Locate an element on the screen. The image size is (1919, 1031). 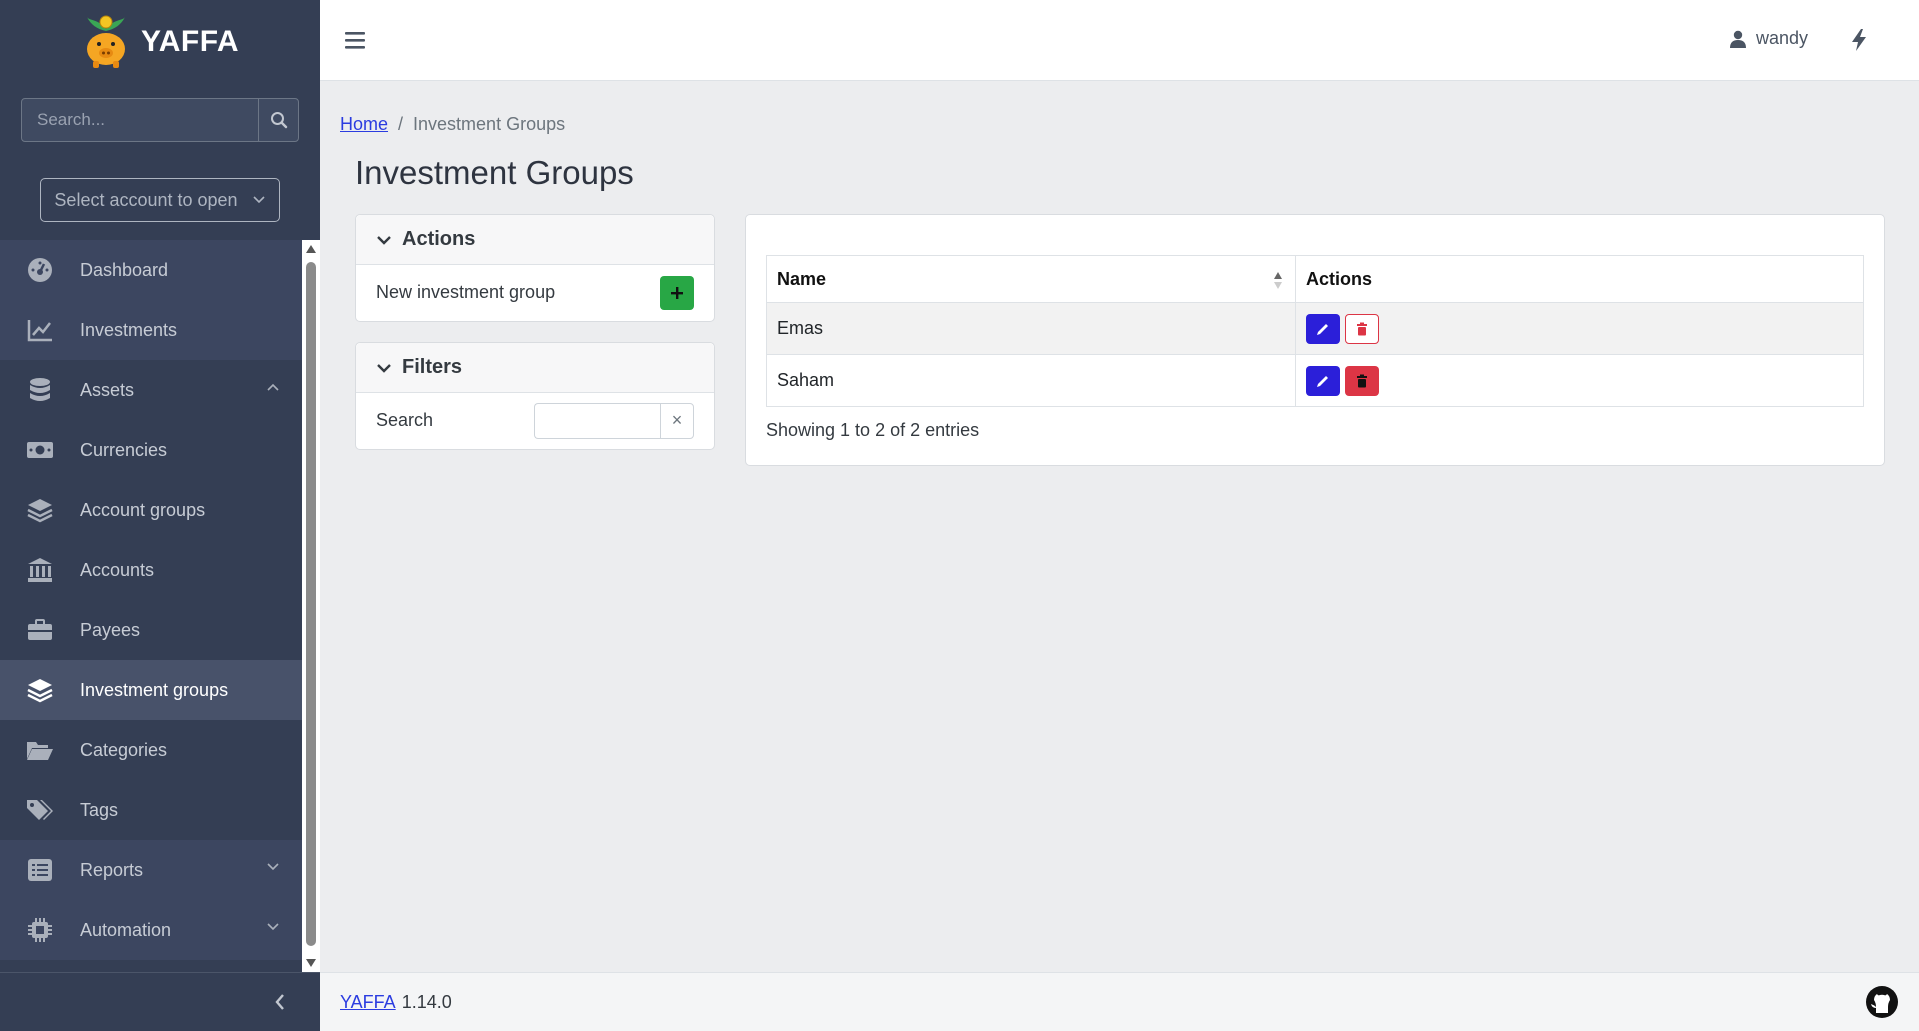
actions-card-body: New investment group is located at coordinates (535, 292).